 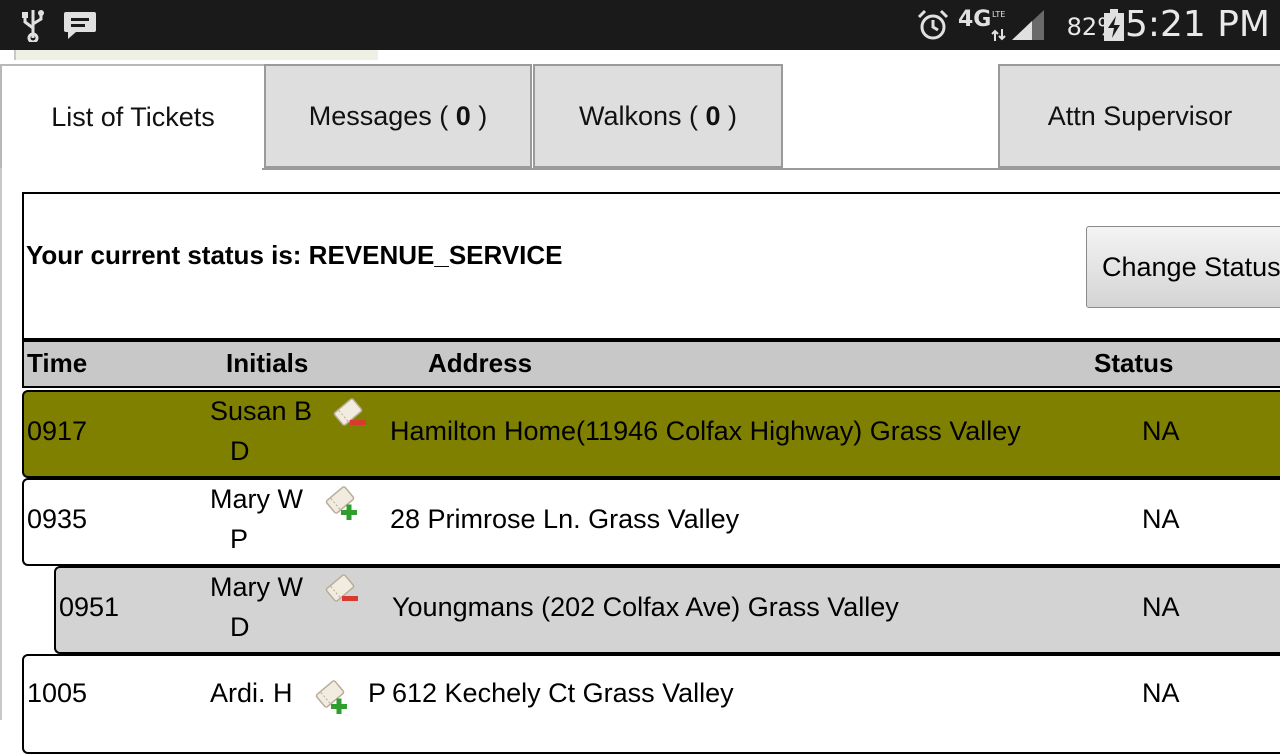 What do you see at coordinates (57, 363) in the screenshot?
I see `header-time: Time` at bounding box center [57, 363].